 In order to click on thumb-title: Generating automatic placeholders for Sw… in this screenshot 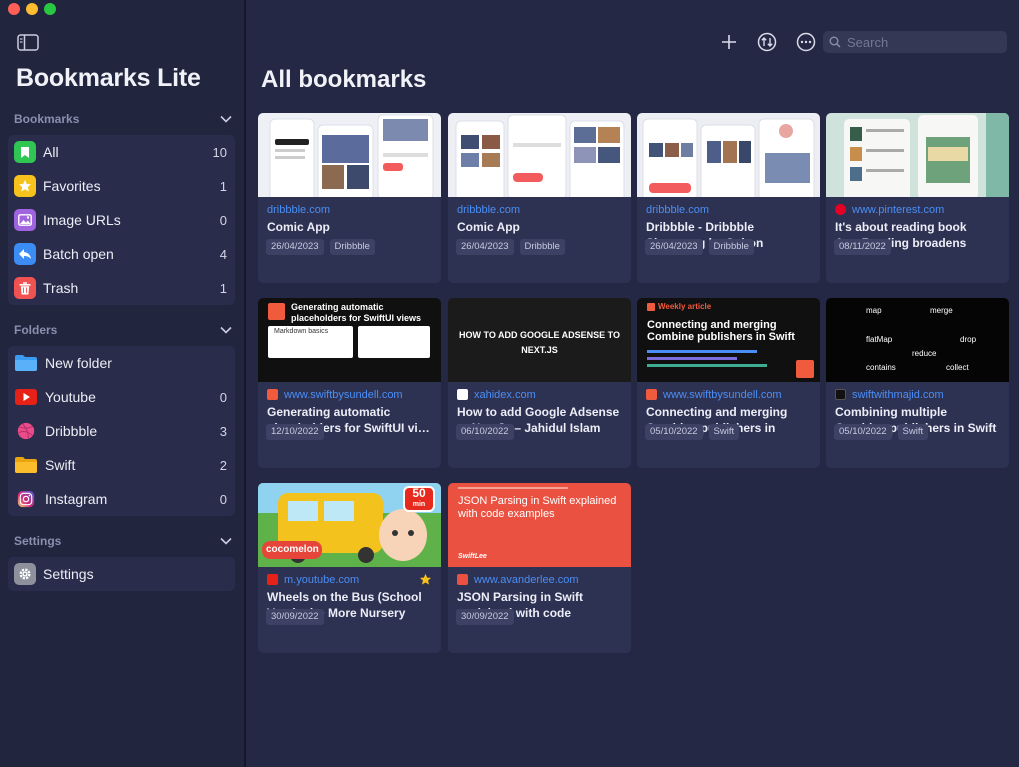, I will do `click(356, 312)`.